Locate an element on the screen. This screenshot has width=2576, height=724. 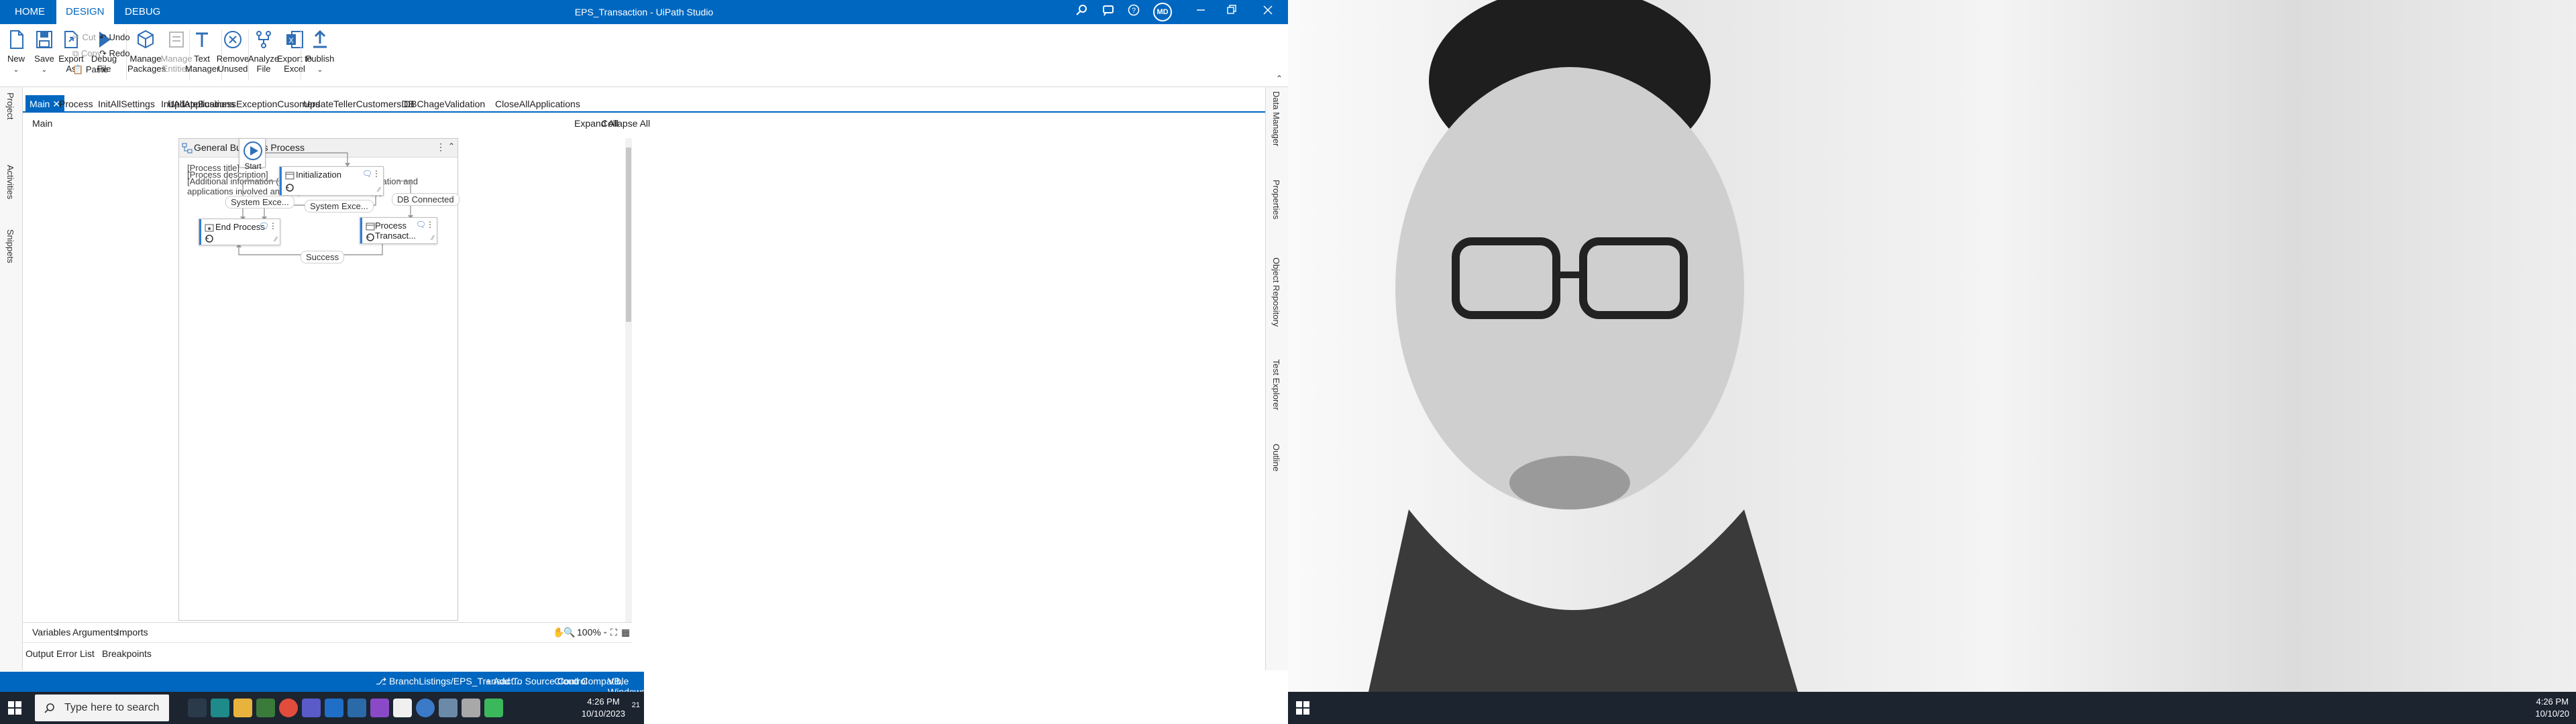
zoom-level: 100% is located at coordinates (589, 632).